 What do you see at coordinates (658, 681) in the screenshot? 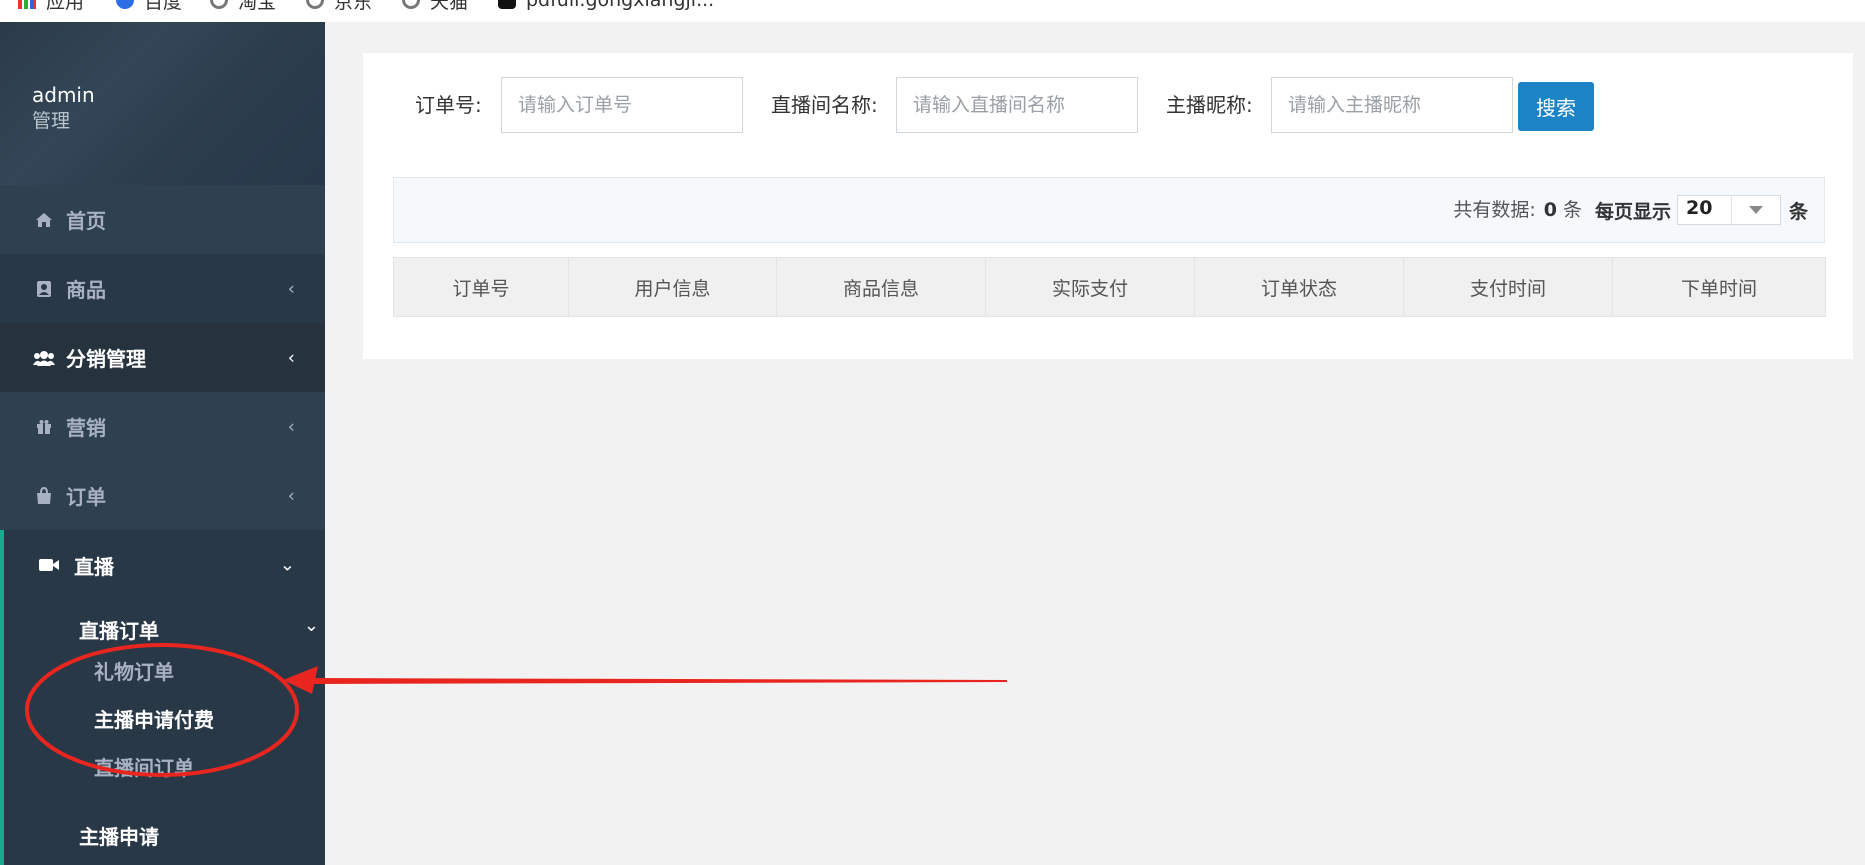
I see `annotation-arrow` at bounding box center [658, 681].